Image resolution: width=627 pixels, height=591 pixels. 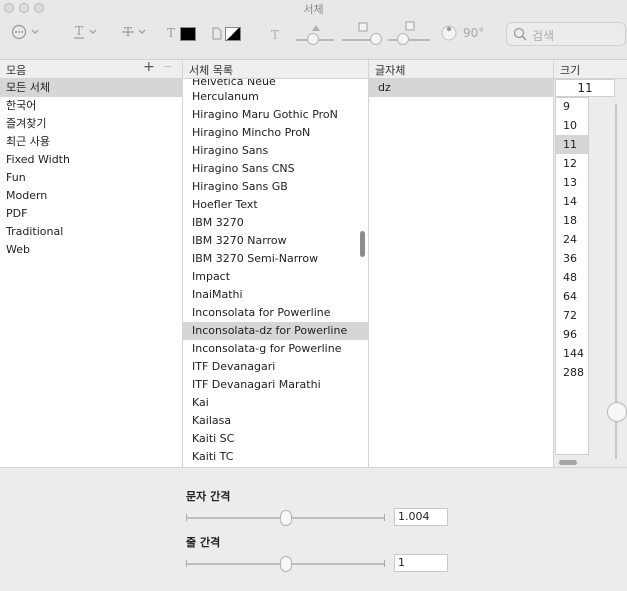 What do you see at coordinates (572, 334) in the screenshot?
I see `size-item: 96` at bounding box center [572, 334].